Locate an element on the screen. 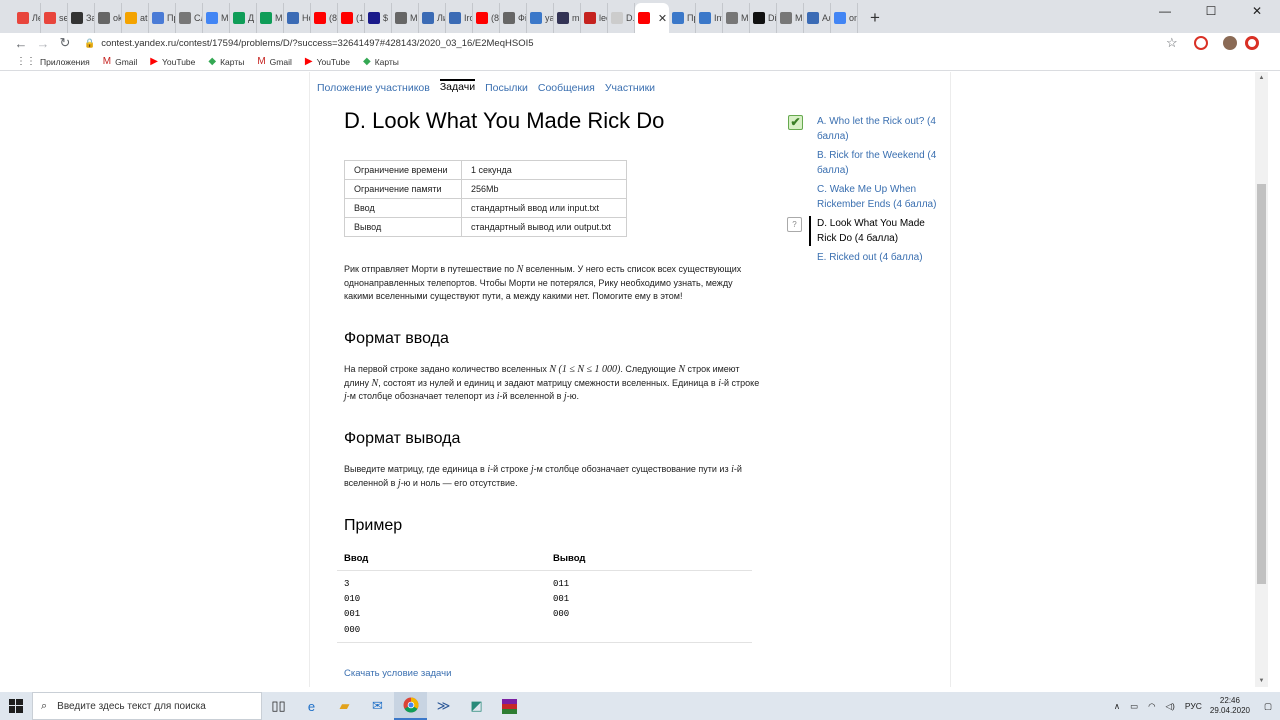  back-arrow-icon: ← is located at coordinates (21, 43).